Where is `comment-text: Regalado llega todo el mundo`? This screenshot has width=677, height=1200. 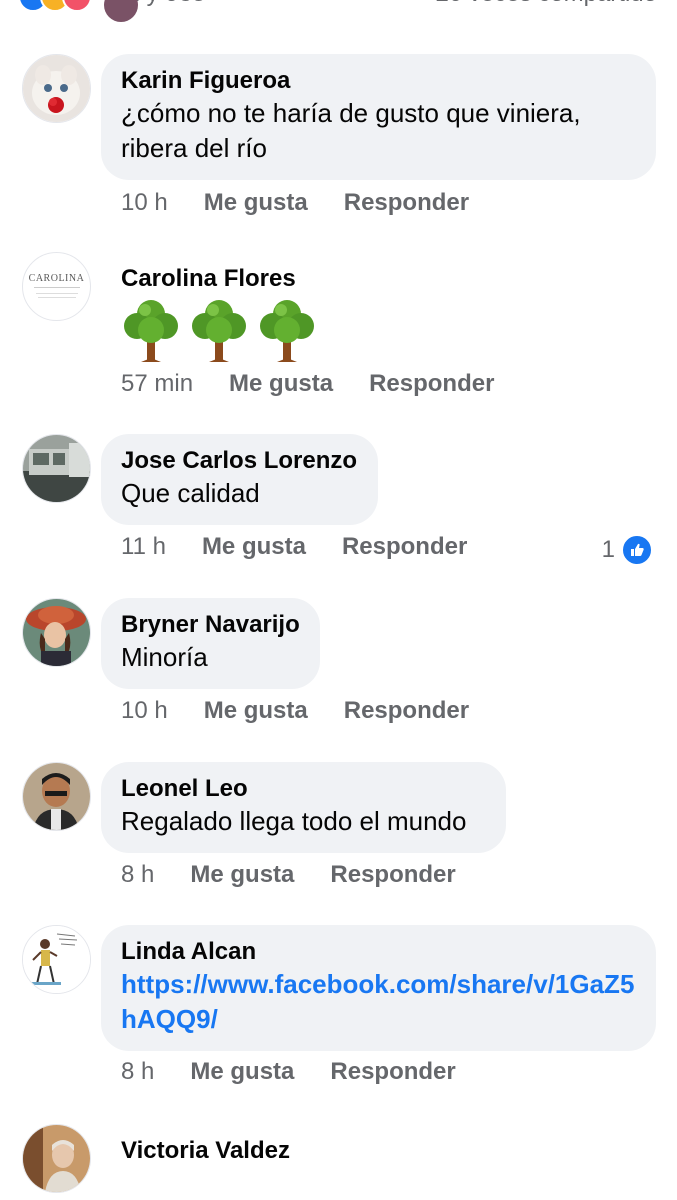 comment-text: Regalado llega todo el mundo is located at coordinates (294, 821).